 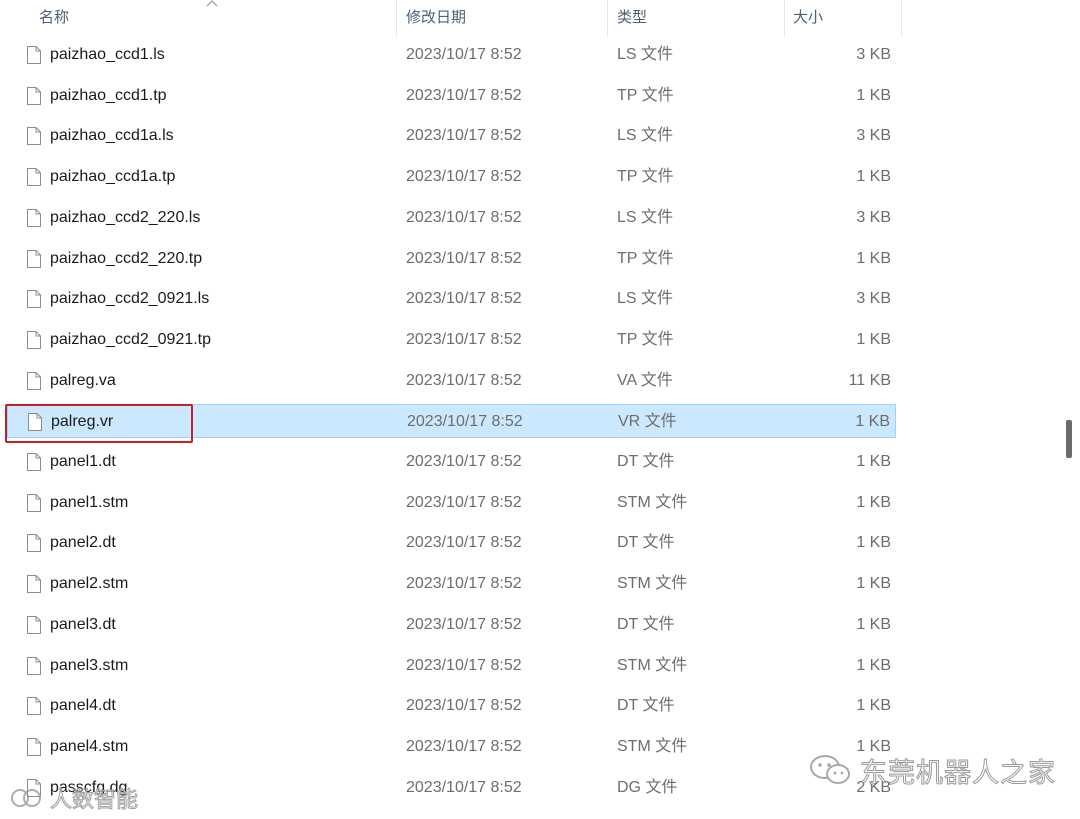 I want to click on column-header-name: 名称, so click(x=198, y=18).